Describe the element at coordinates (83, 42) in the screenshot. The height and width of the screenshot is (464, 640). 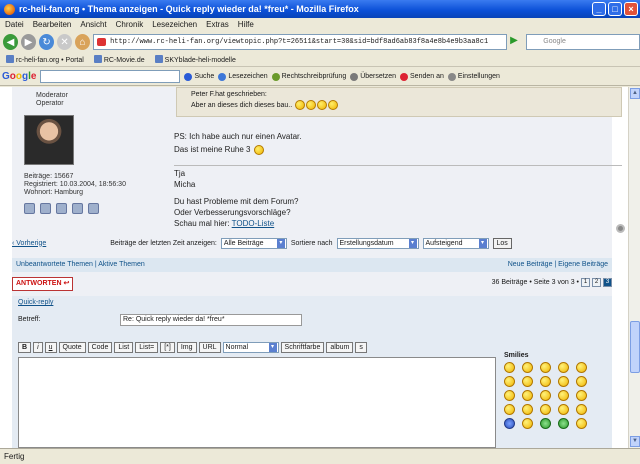
I see `home-icon: ⌂` at that location.